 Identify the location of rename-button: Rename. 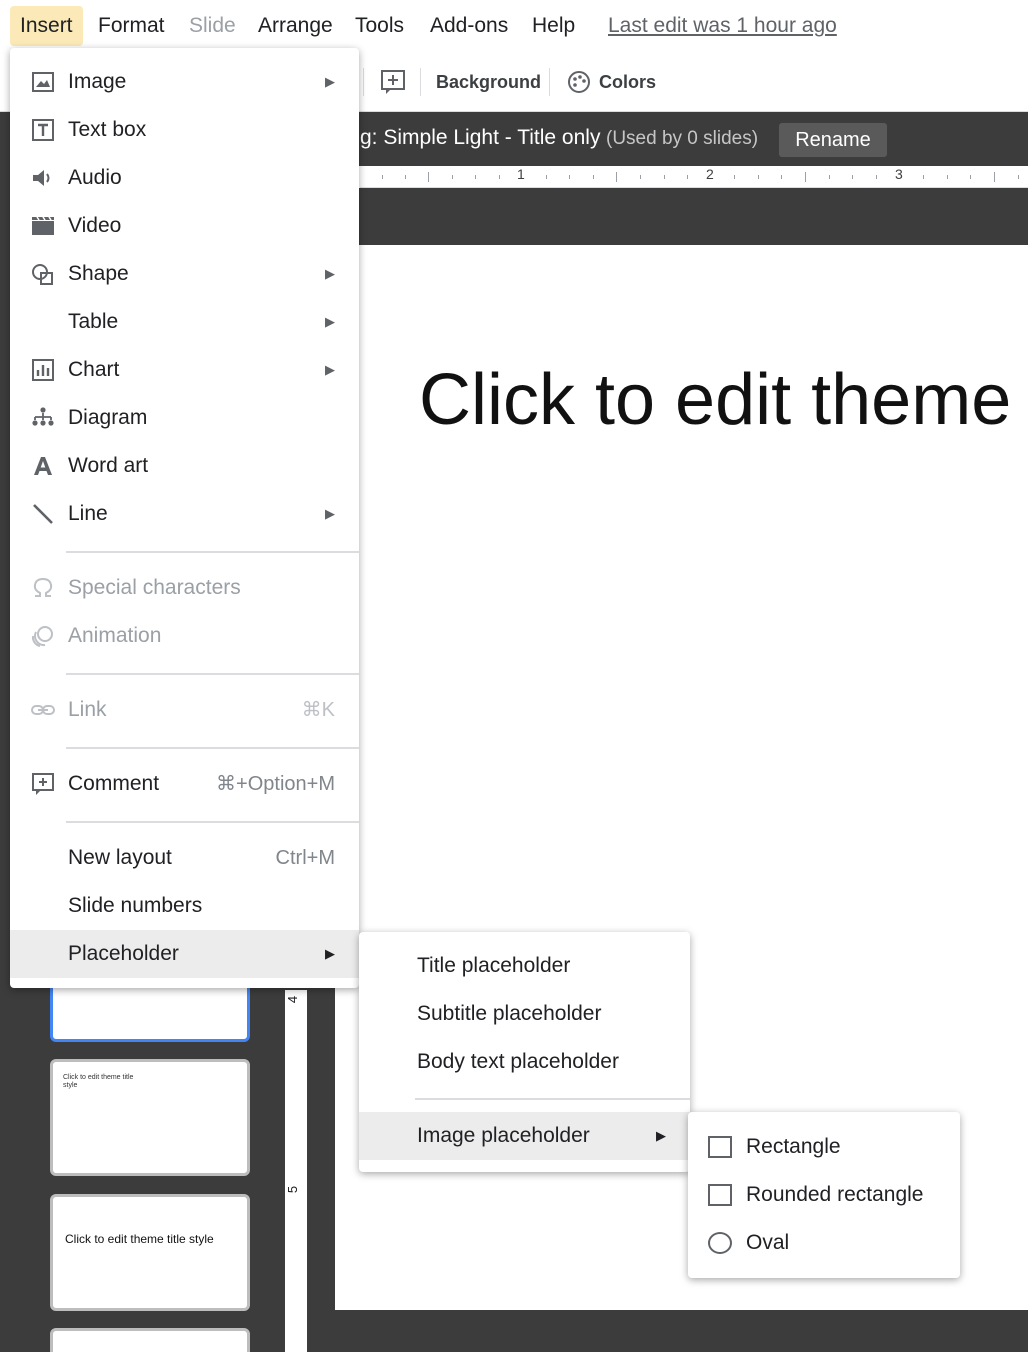
(833, 140).